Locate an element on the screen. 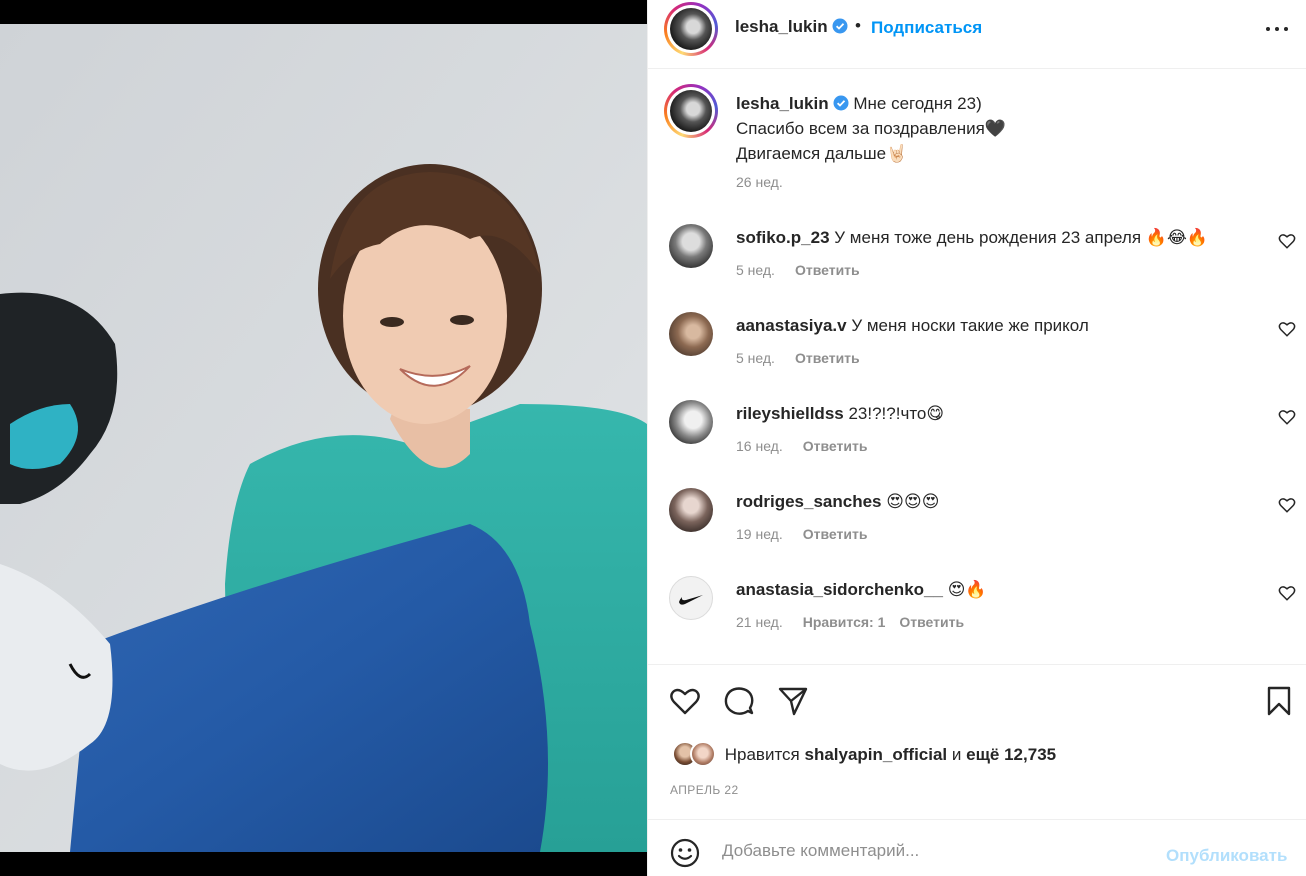 The width and height of the screenshot is (1306, 876). add-comment-bar: Опубликовать is located at coordinates (977, 847).